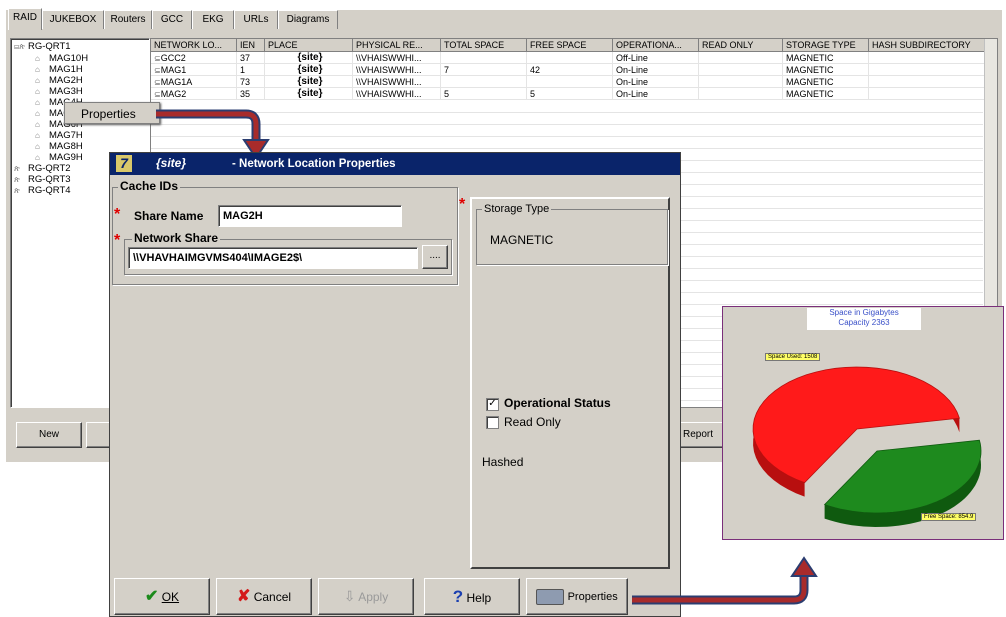 The width and height of the screenshot is (1006, 617). Describe the element at coordinates (59, 146) in the screenshot. I see `tree-node-mag8h: ⌂ MAG8H` at that location.